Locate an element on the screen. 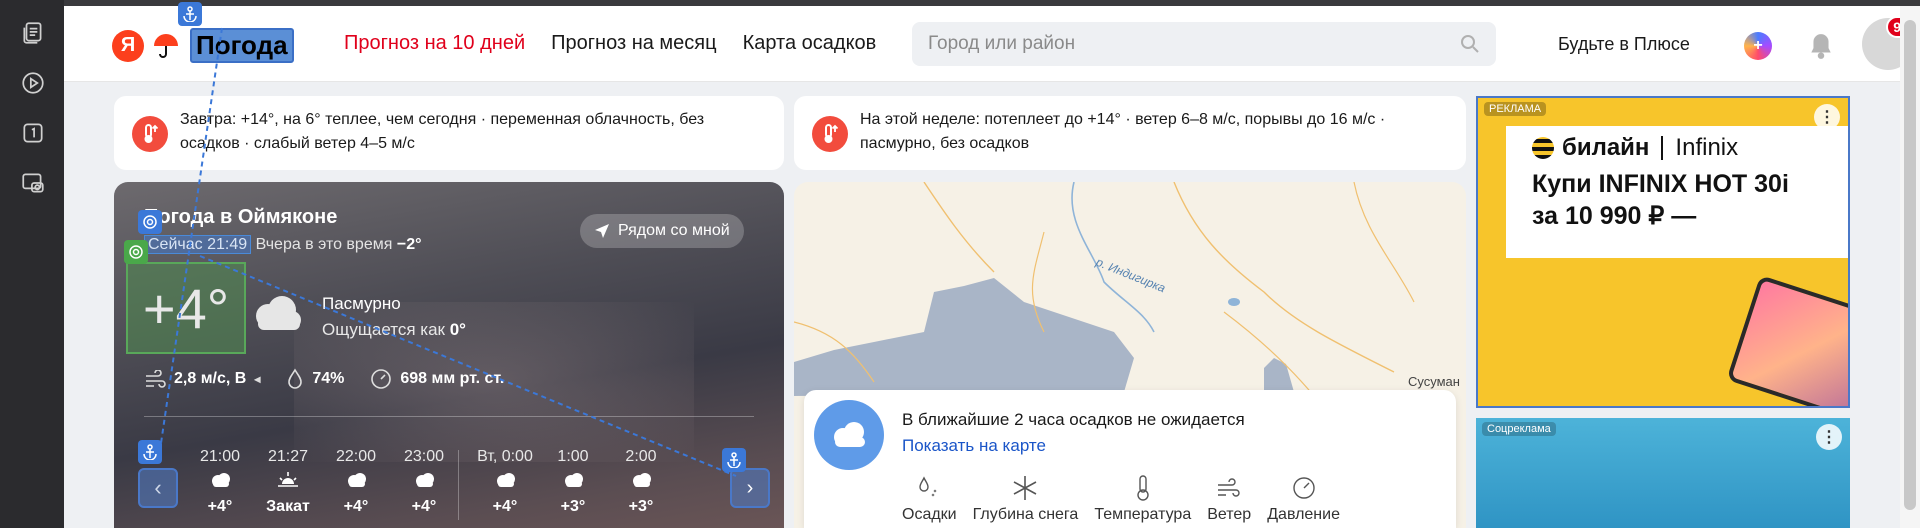 The image size is (1920, 528). search-icon is located at coordinates (1470, 44).